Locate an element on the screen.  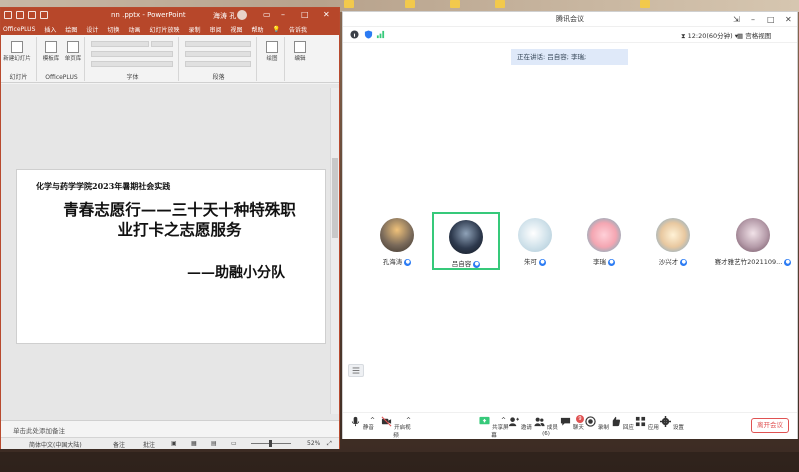
participant-tile: 朱可 ● is located at coordinates (535, 241).